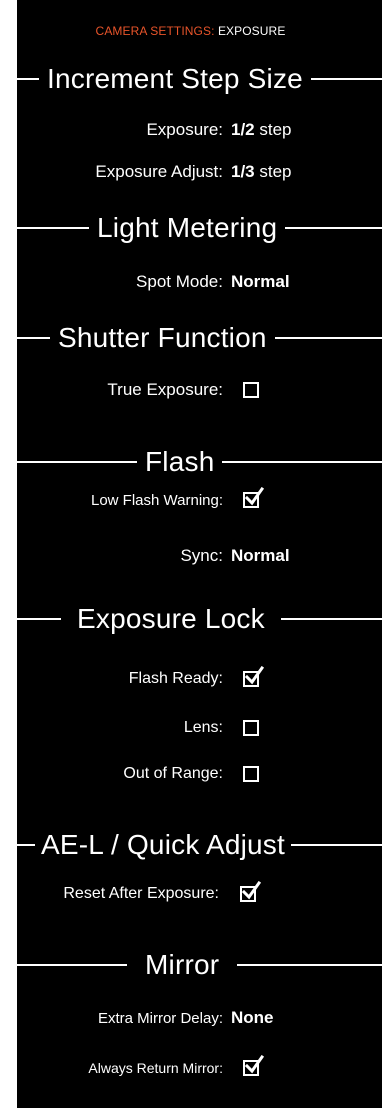 This screenshot has width=382, height=1108. What do you see at coordinates (251, 390) in the screenshot?
I see `true-exposure-checkbox` at bounding box center [251, 390].